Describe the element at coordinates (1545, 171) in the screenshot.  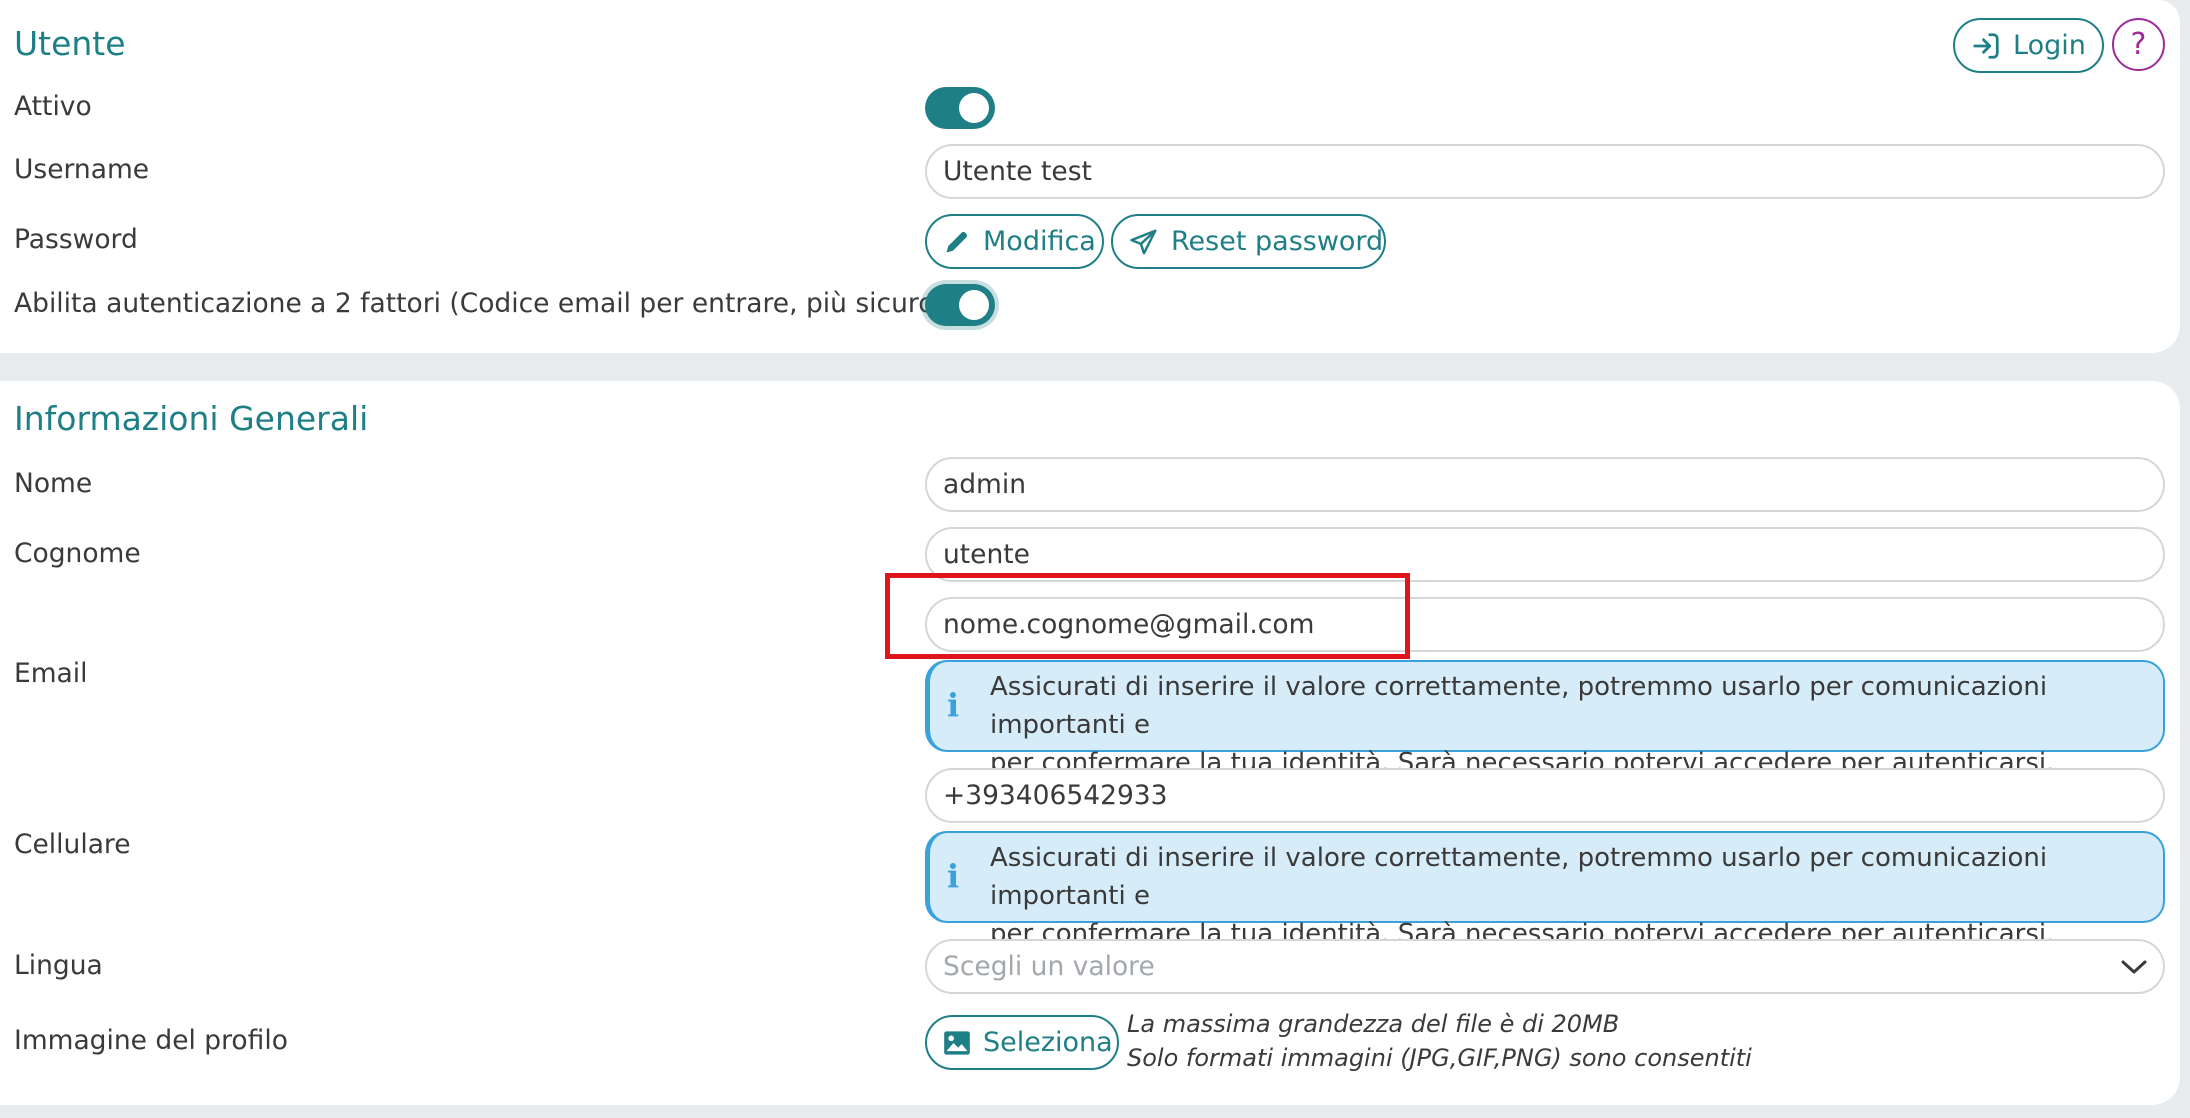
I see `username-input: Utente test` at that location.